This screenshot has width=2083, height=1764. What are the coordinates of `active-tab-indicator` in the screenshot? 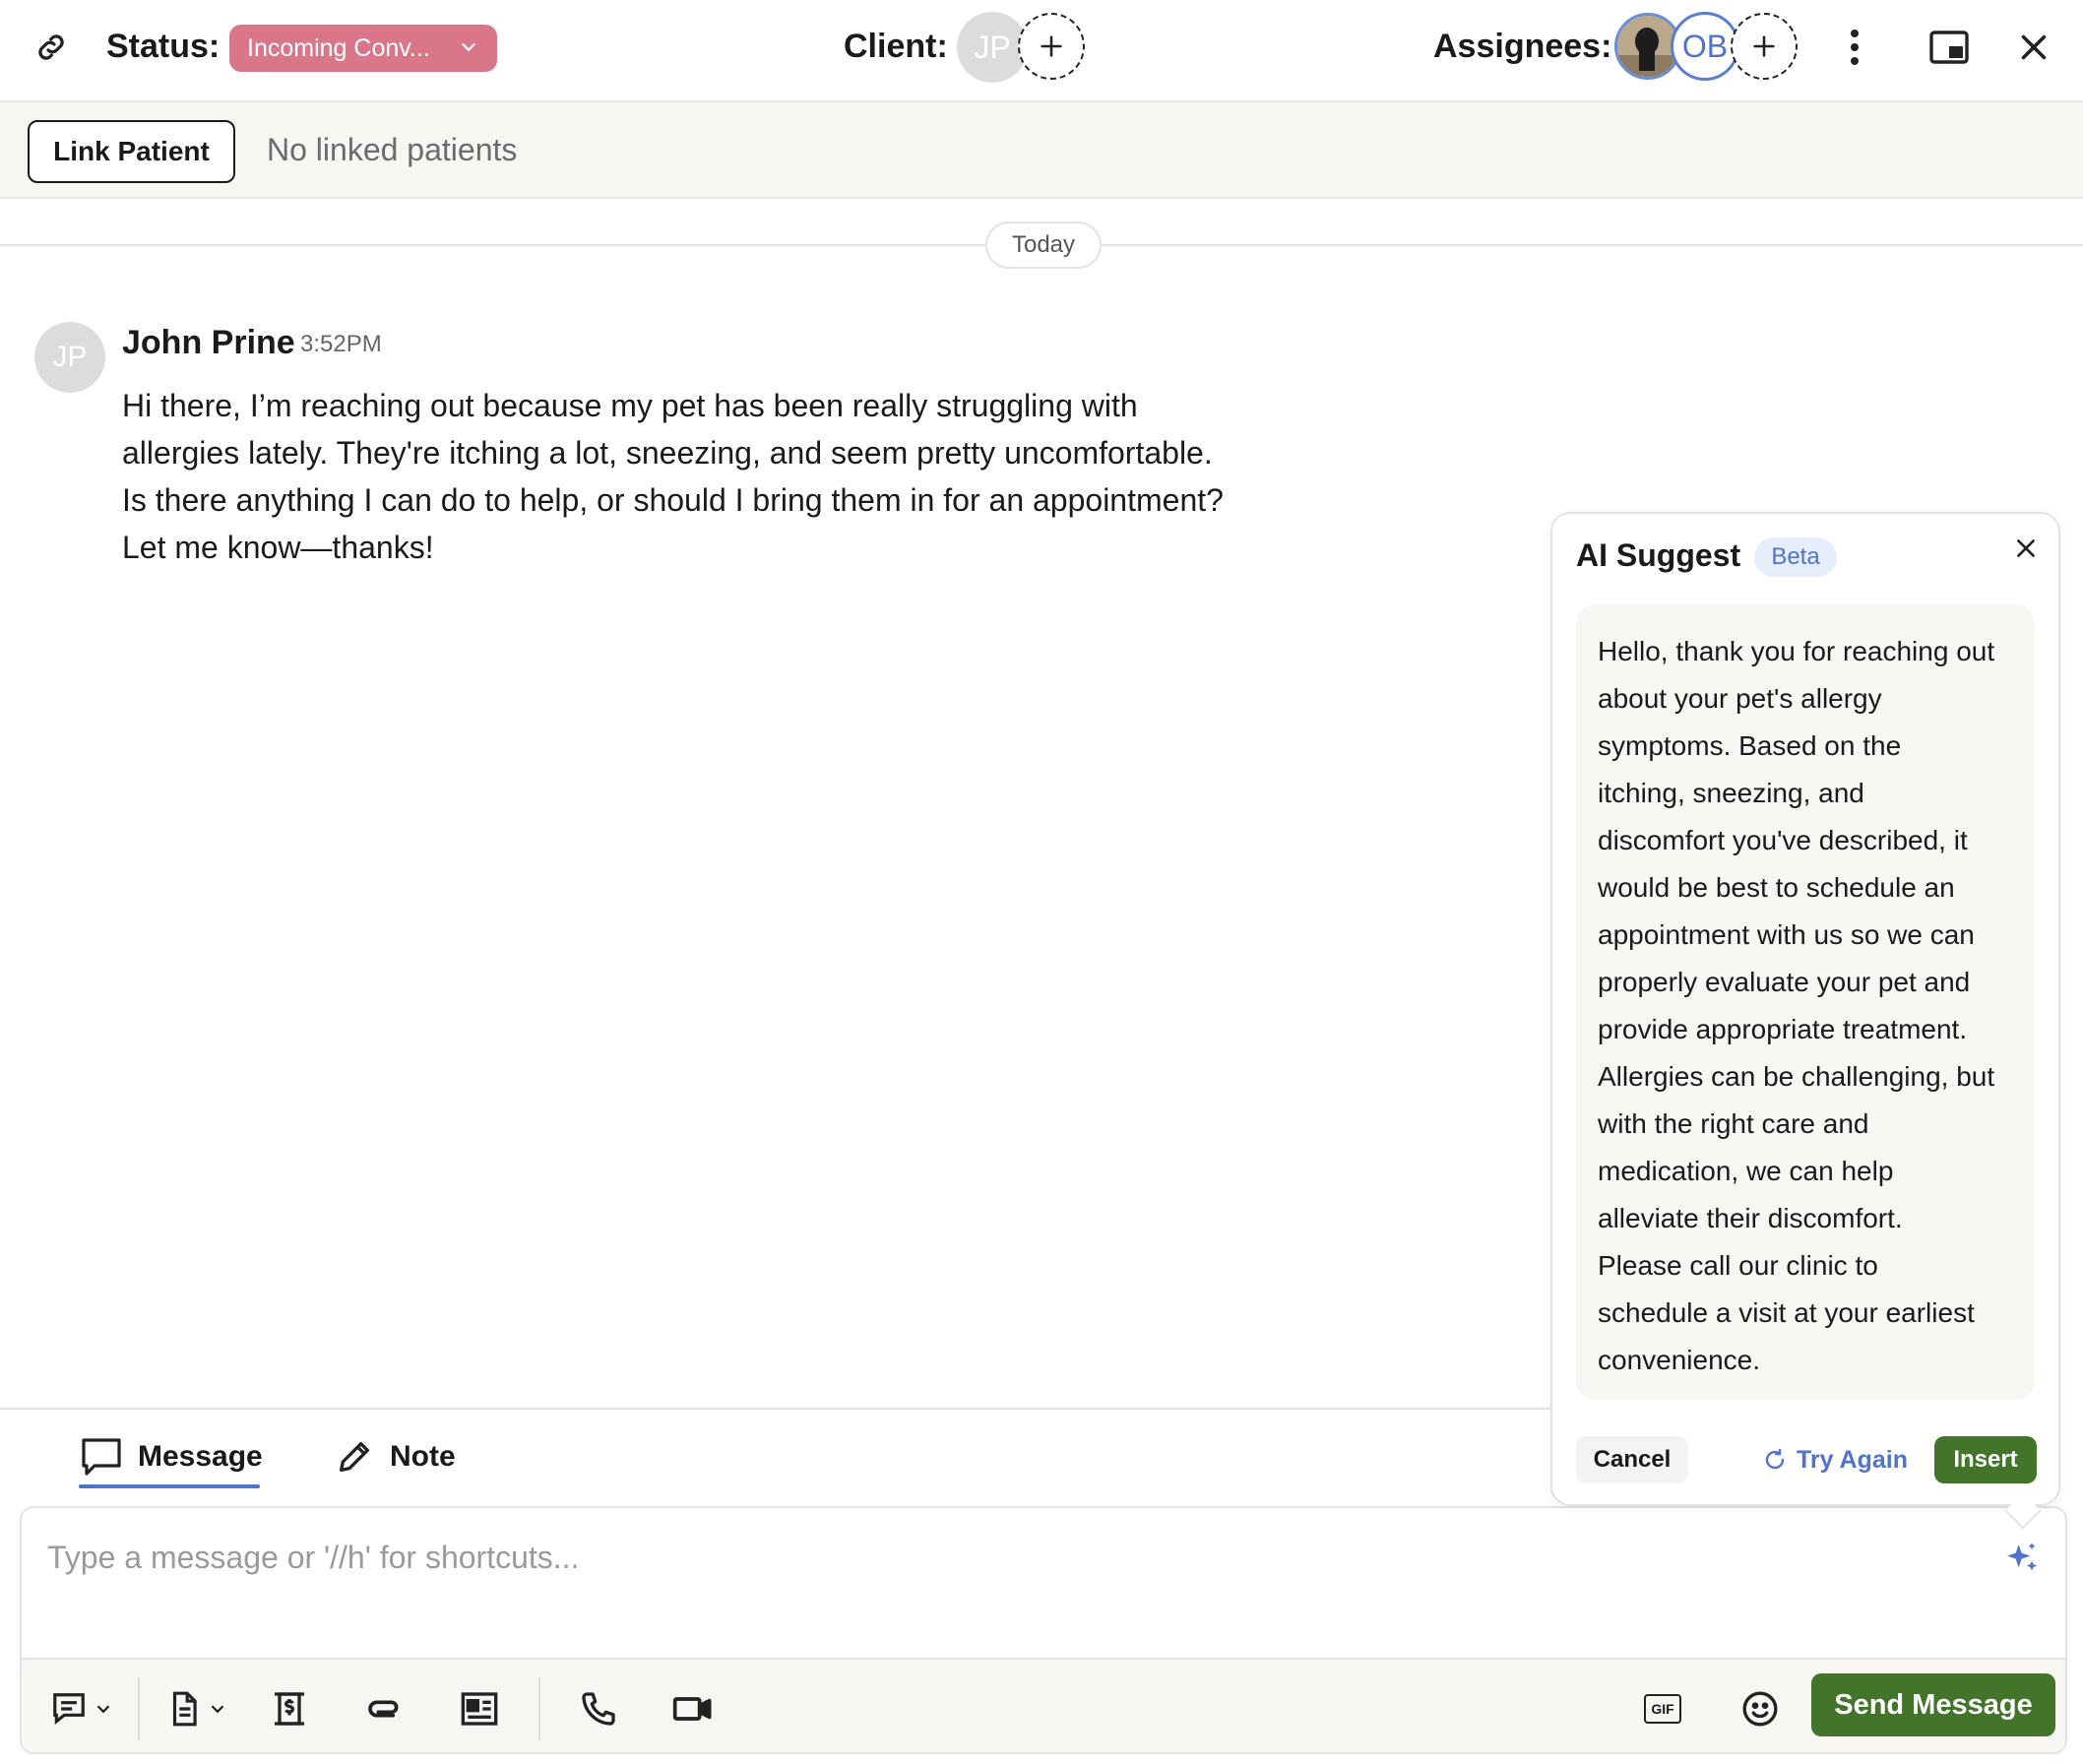 It's located at (169, 1486).